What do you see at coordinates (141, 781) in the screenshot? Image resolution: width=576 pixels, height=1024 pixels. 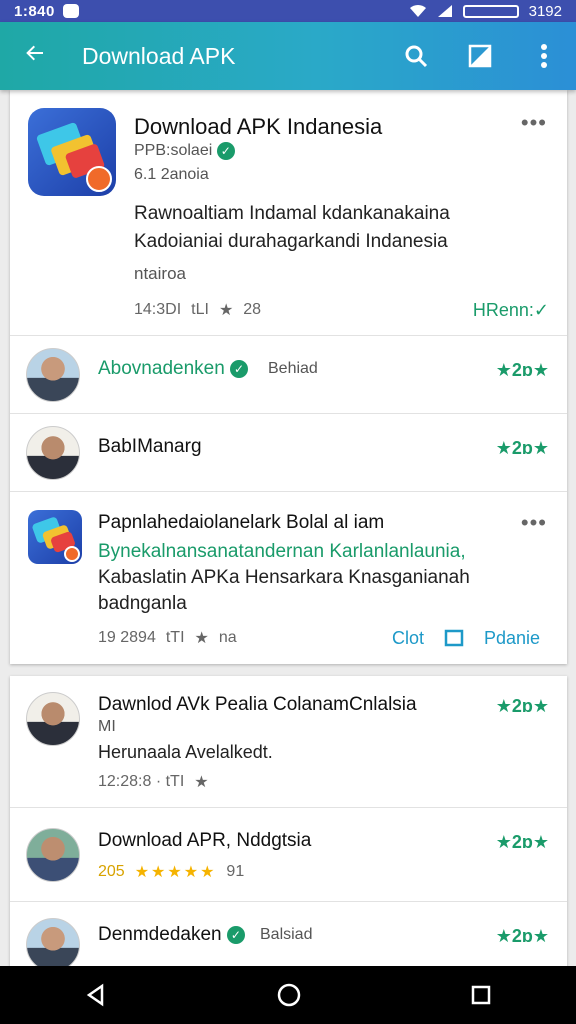 I see `item-meta-text: 12:28:8 · tTI` at bounding box center [141, 781].